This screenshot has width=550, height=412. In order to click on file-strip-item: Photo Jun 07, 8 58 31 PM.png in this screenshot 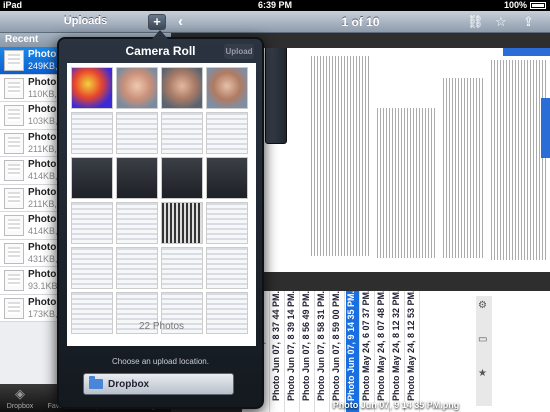, I will do `click(323, 351)`.